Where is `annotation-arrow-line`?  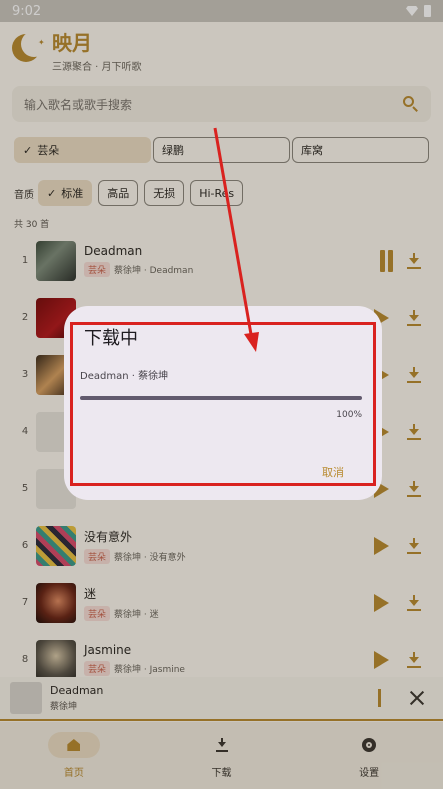 annotation-arrow-line is located at coordinates (233, 234).